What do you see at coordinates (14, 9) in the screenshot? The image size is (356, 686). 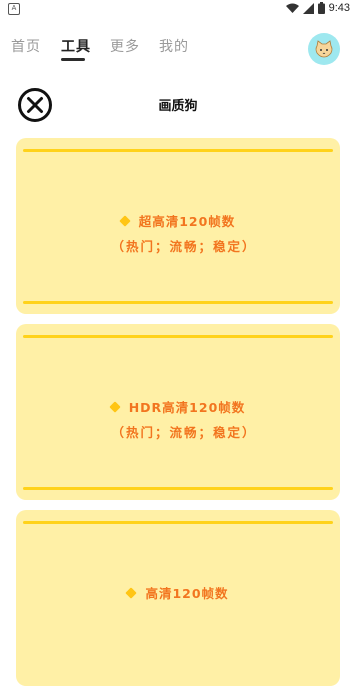 I see `notification-icon: A` at bounding box center [14, 9].